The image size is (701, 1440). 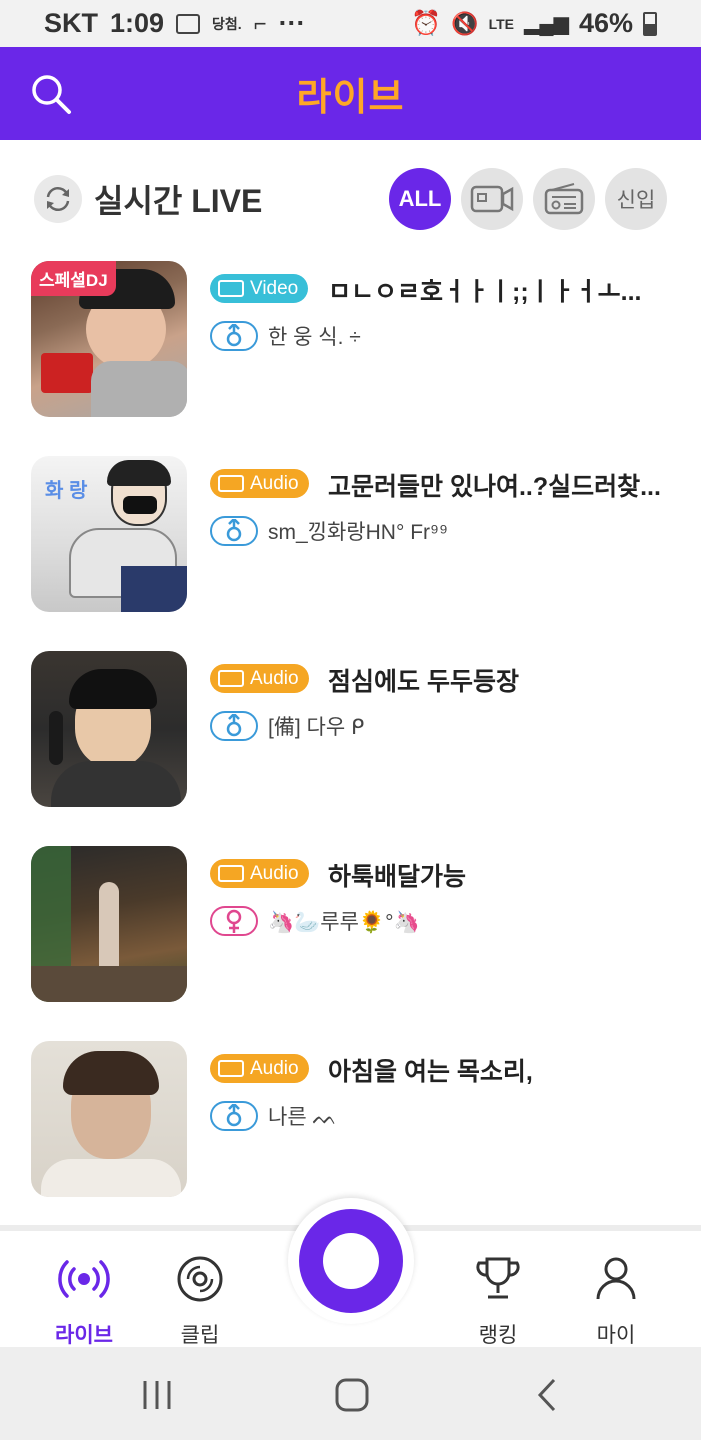 I want to click on search-button, so click(x=51, y=94).